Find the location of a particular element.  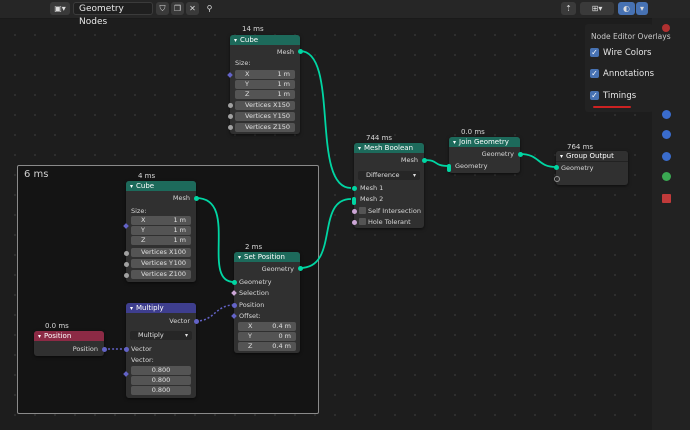

self-intersection-checkbox is located at coordinates (362, 210).